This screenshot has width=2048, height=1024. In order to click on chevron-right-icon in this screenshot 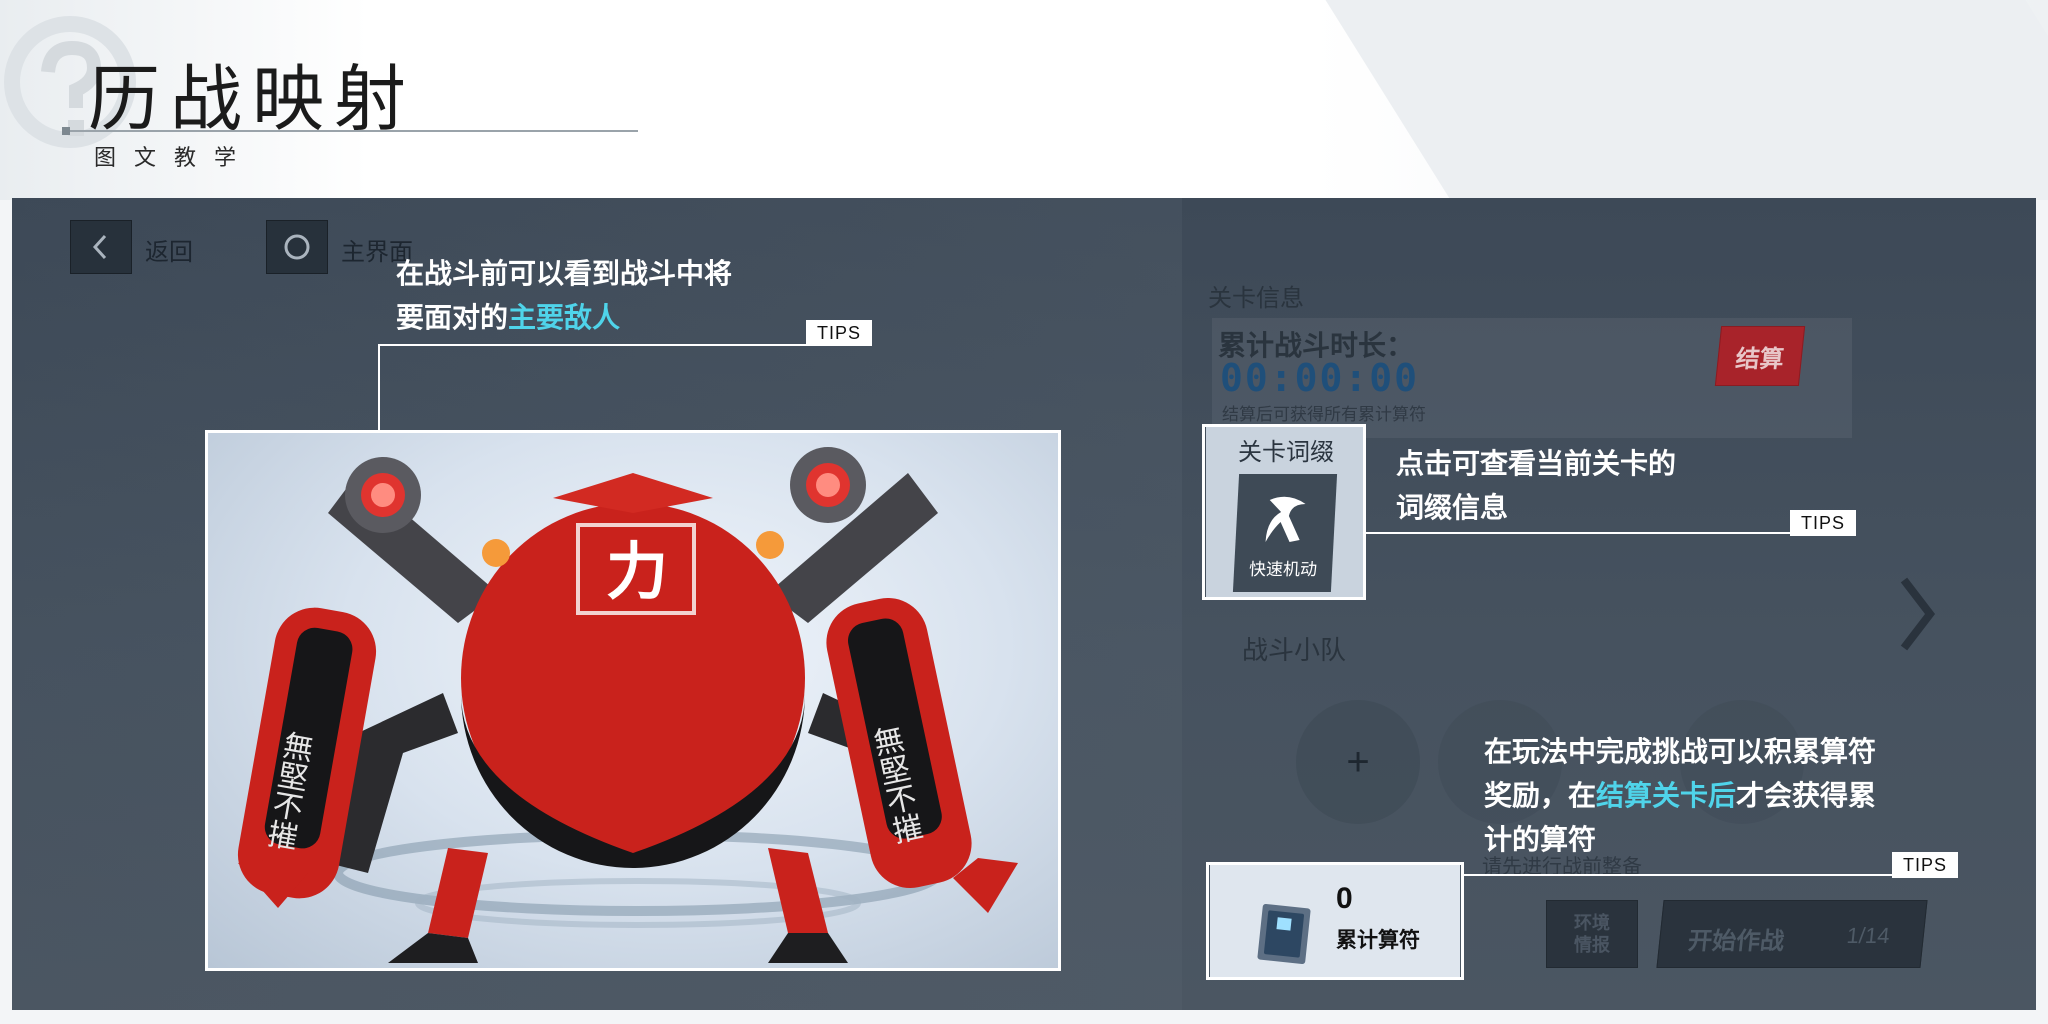, I will do `click(1916, 614)`.